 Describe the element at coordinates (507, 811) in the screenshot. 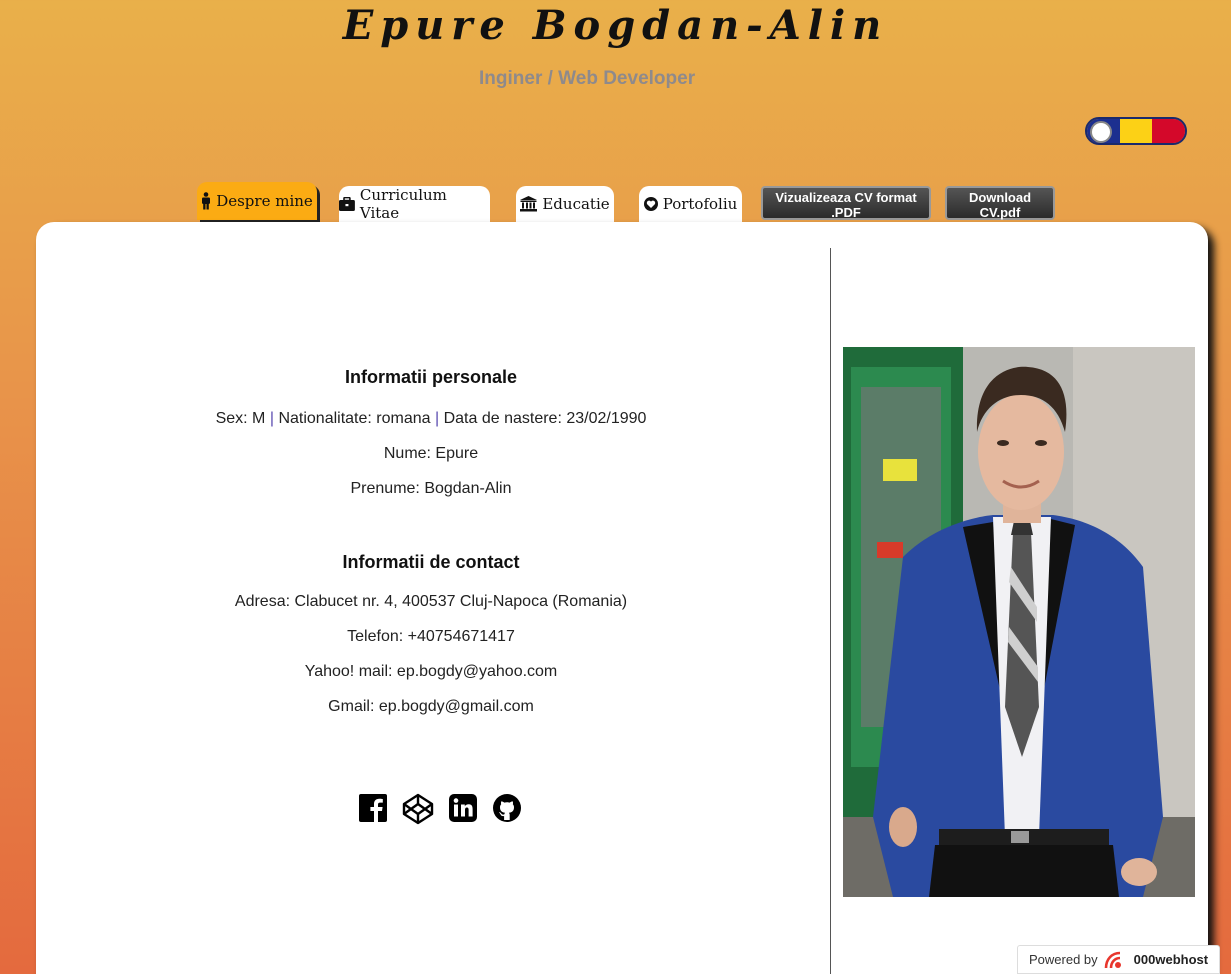

I see `github-icon` at that location.